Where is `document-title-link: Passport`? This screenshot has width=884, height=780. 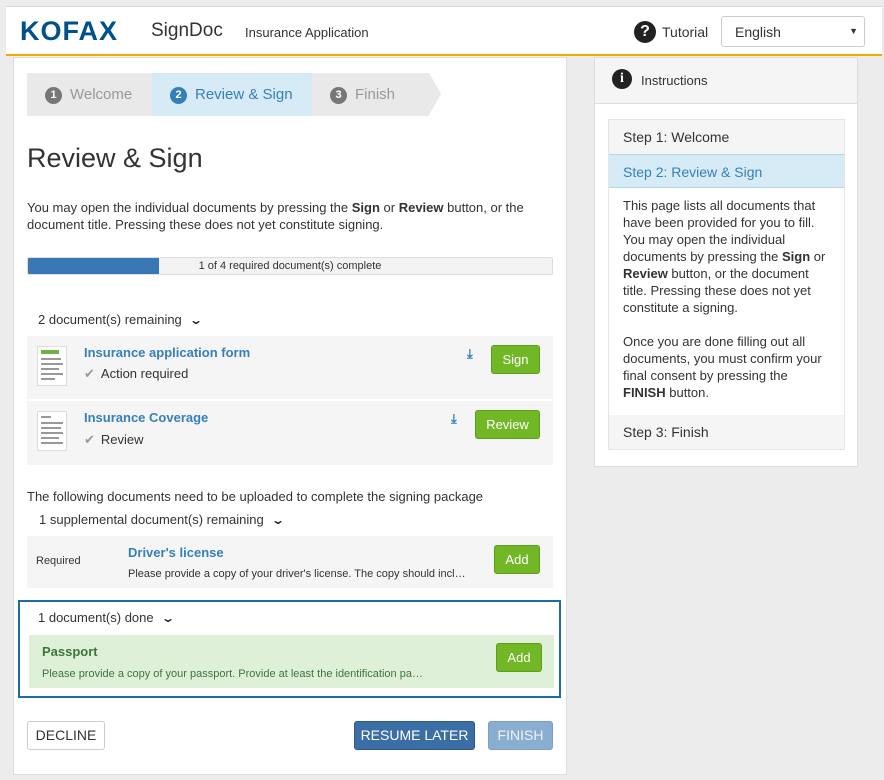
document-title-link: Passport is located at coordinates (70, 651).